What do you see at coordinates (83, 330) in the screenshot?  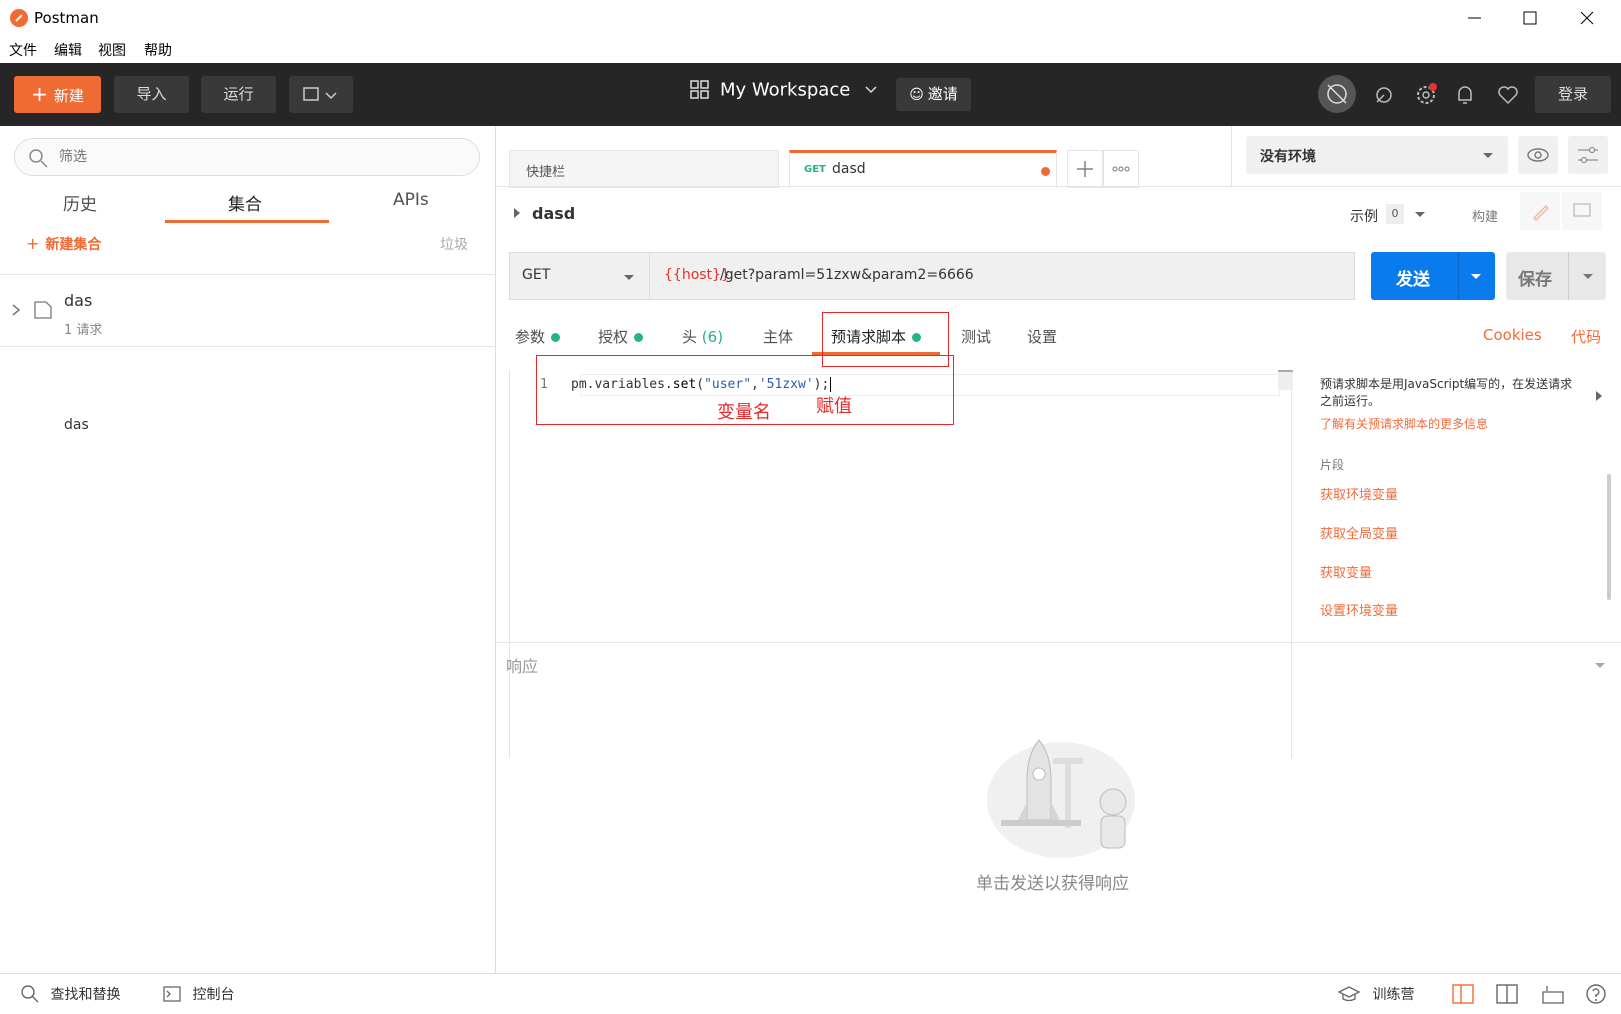 I see `collection-meta: 1 请求` at bounding box center [83, 330].